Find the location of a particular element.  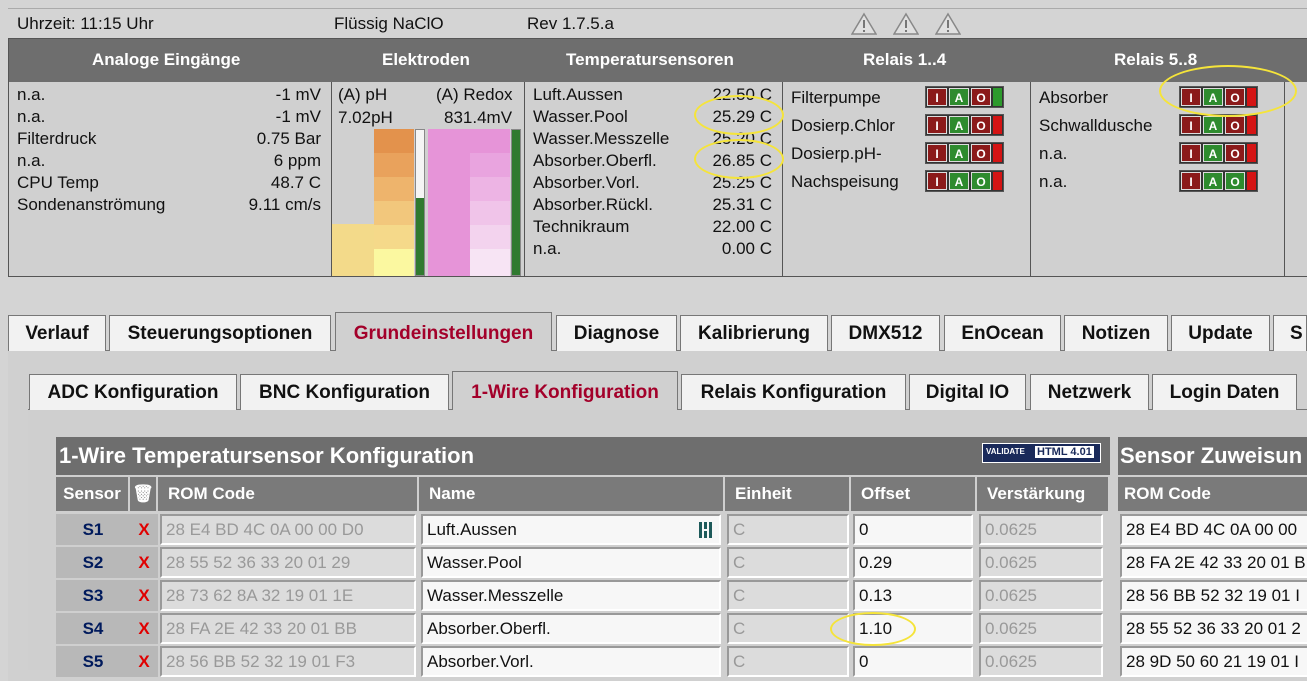

temperature-sensors-header: Temperatursensoren is located at coordinates (650, 59).